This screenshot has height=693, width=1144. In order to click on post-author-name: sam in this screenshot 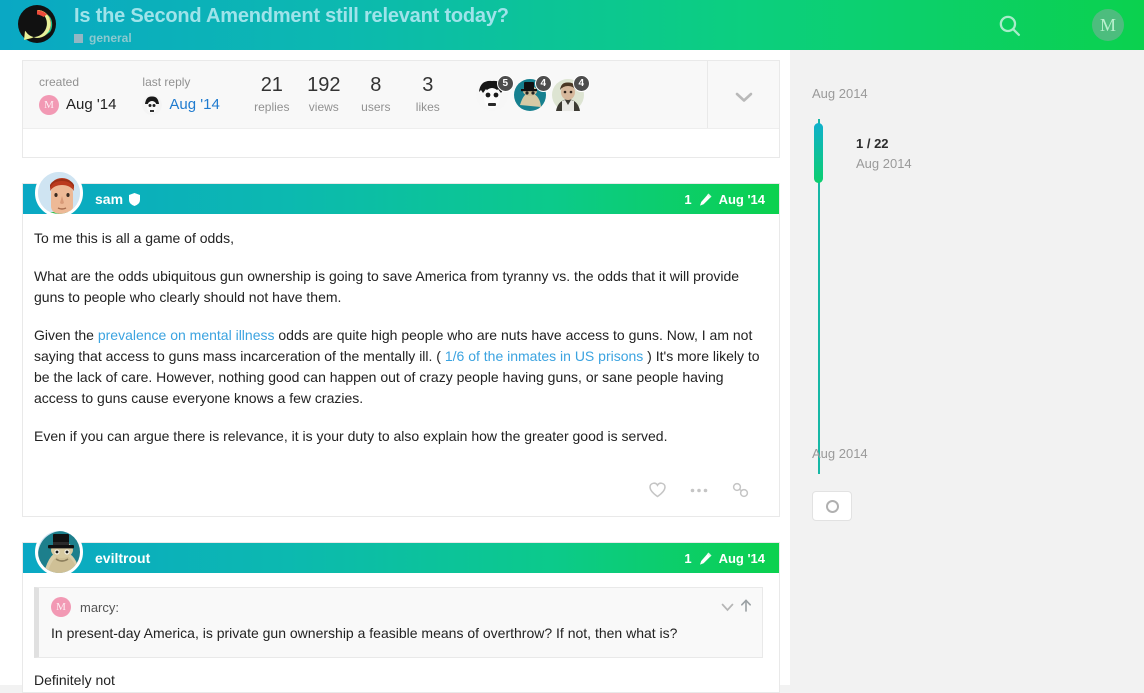, I will do `click(118, 199)`.